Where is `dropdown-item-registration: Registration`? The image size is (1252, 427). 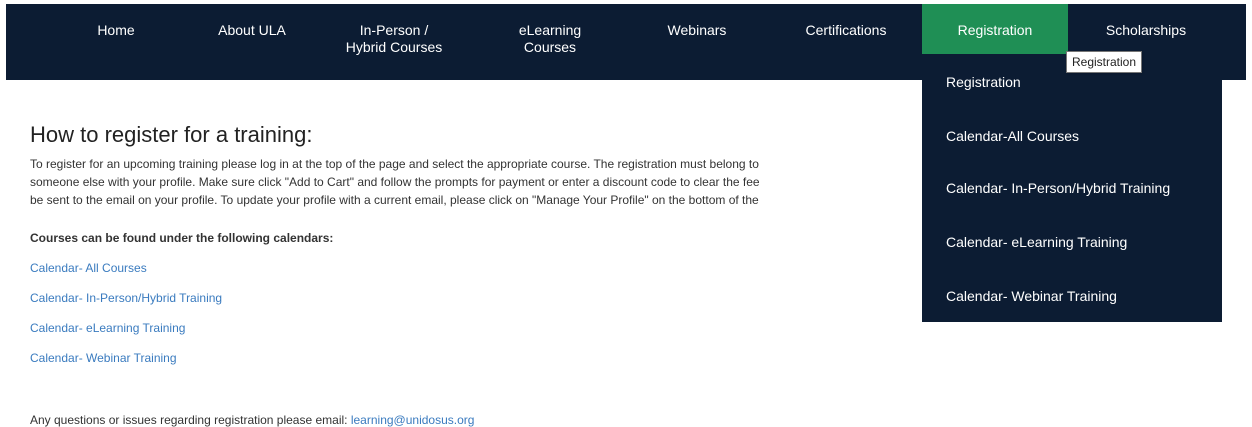 dropdown-item-registration: Registration is located at coordinates (983, 82).